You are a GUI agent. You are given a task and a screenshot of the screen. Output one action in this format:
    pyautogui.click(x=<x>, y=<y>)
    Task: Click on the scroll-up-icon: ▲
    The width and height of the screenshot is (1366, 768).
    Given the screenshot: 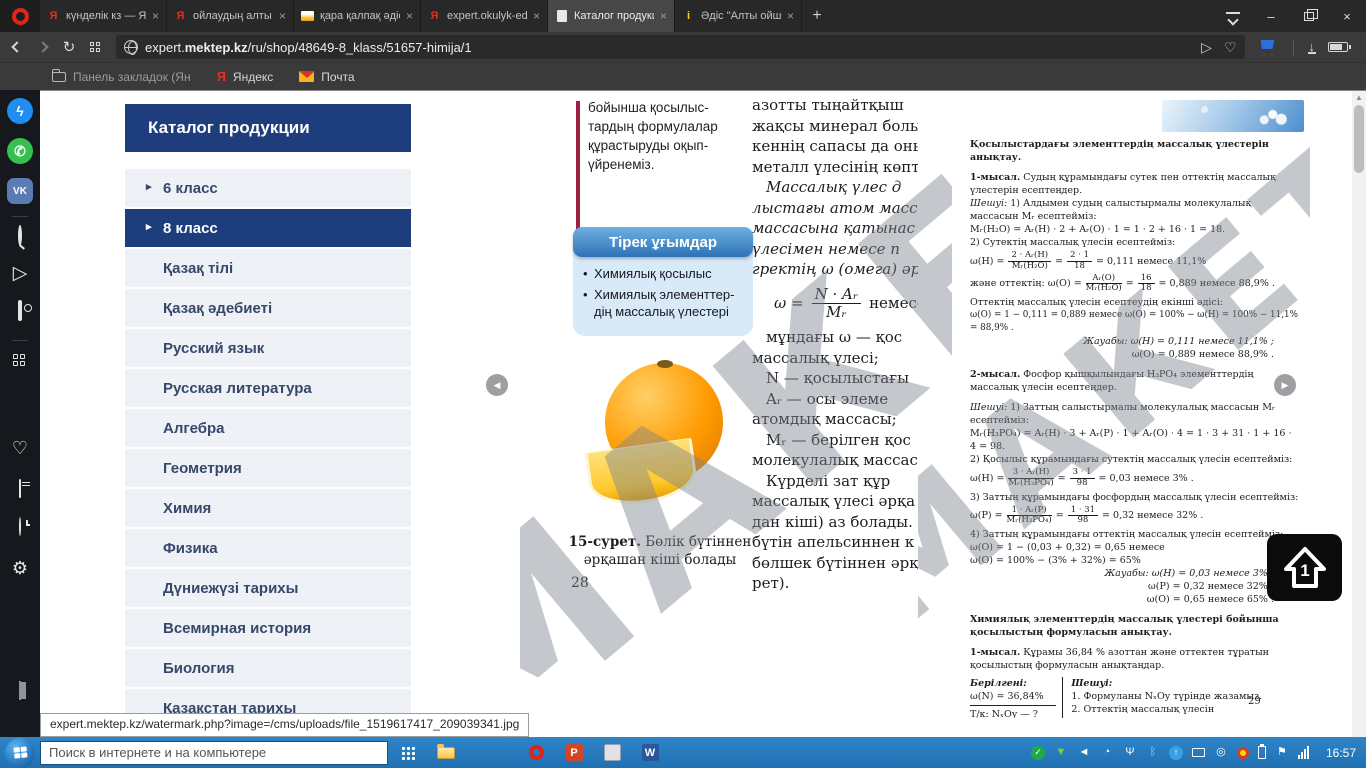 What is the action you would take?
    pyautogui.click(x=1359, y=96)
    